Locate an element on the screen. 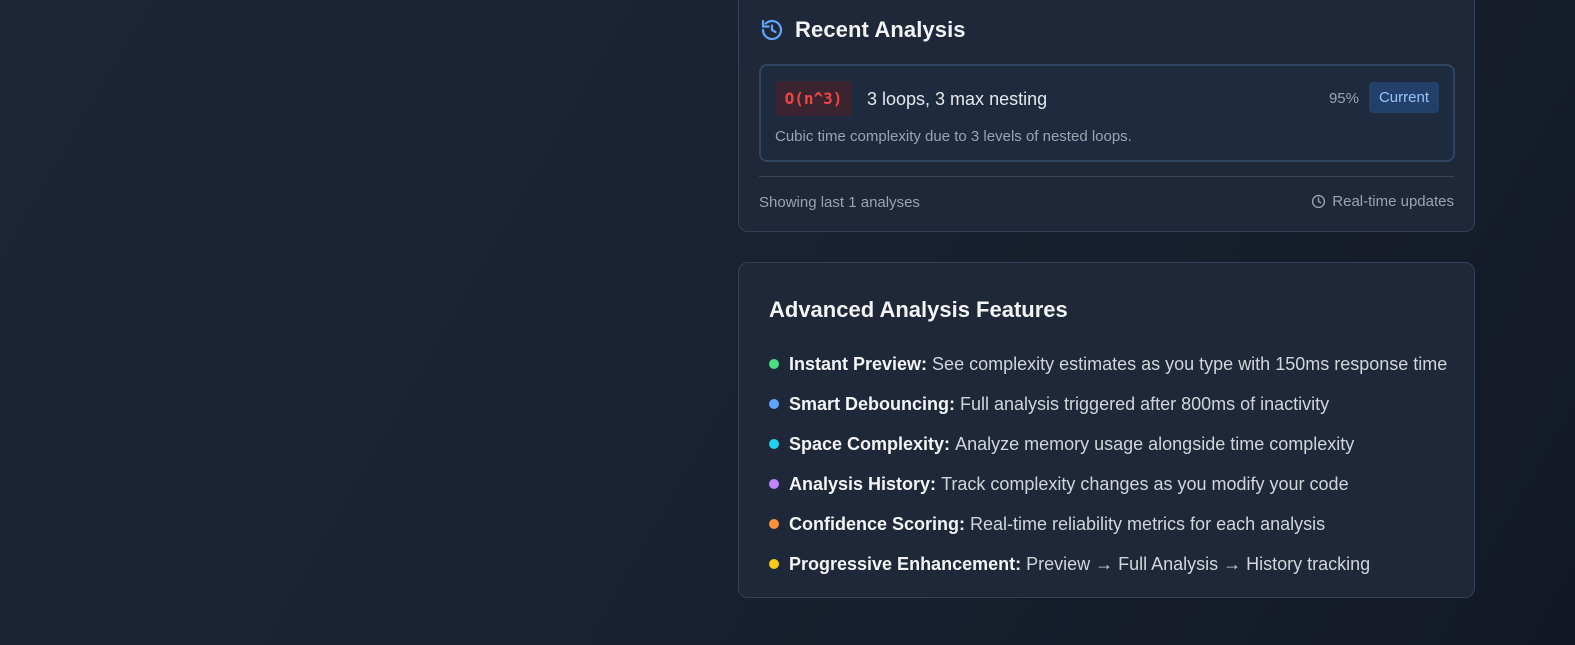  realtime-updates-status: Real-time updates is located at coordinates (1382, 201).